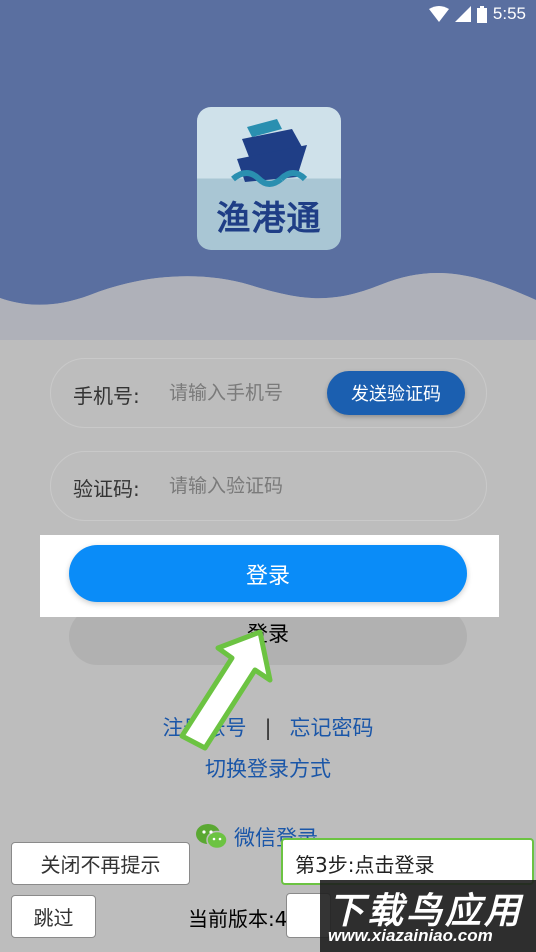  Describe the element at coordinates (481, 14) in the screenshot. I see `battery-icon` at that location.